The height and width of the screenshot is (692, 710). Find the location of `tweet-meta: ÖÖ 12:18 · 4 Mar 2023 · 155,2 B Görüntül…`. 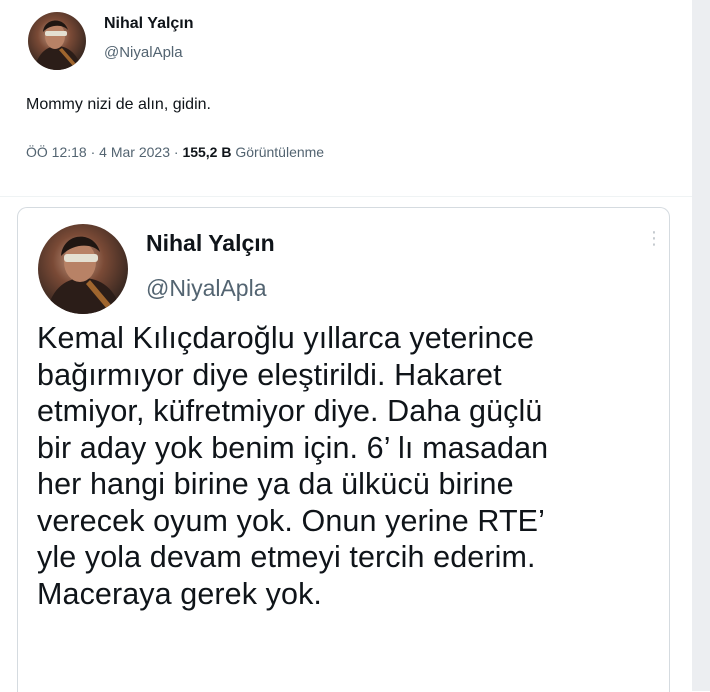

tweet-meta: ÖÖ 12:18 · 4 Mar 2023 · 155,2 B Görüntül… is located at coordinates (175, 152).